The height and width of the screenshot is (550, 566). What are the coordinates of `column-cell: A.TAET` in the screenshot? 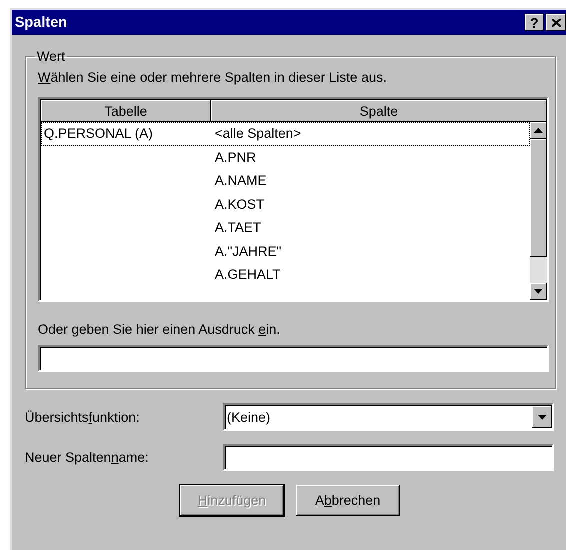 It's located at (238, 228).